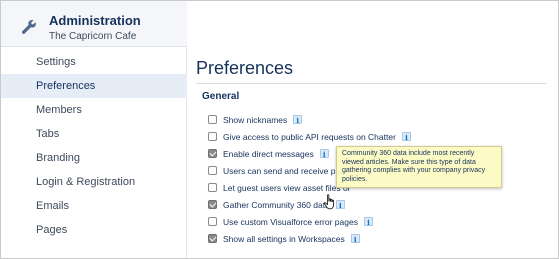 This screenshot has width=559, height=259. Describe the element at coordinates (212, 170) in the screenshot. I see `private-messages-checkbox` at that location.